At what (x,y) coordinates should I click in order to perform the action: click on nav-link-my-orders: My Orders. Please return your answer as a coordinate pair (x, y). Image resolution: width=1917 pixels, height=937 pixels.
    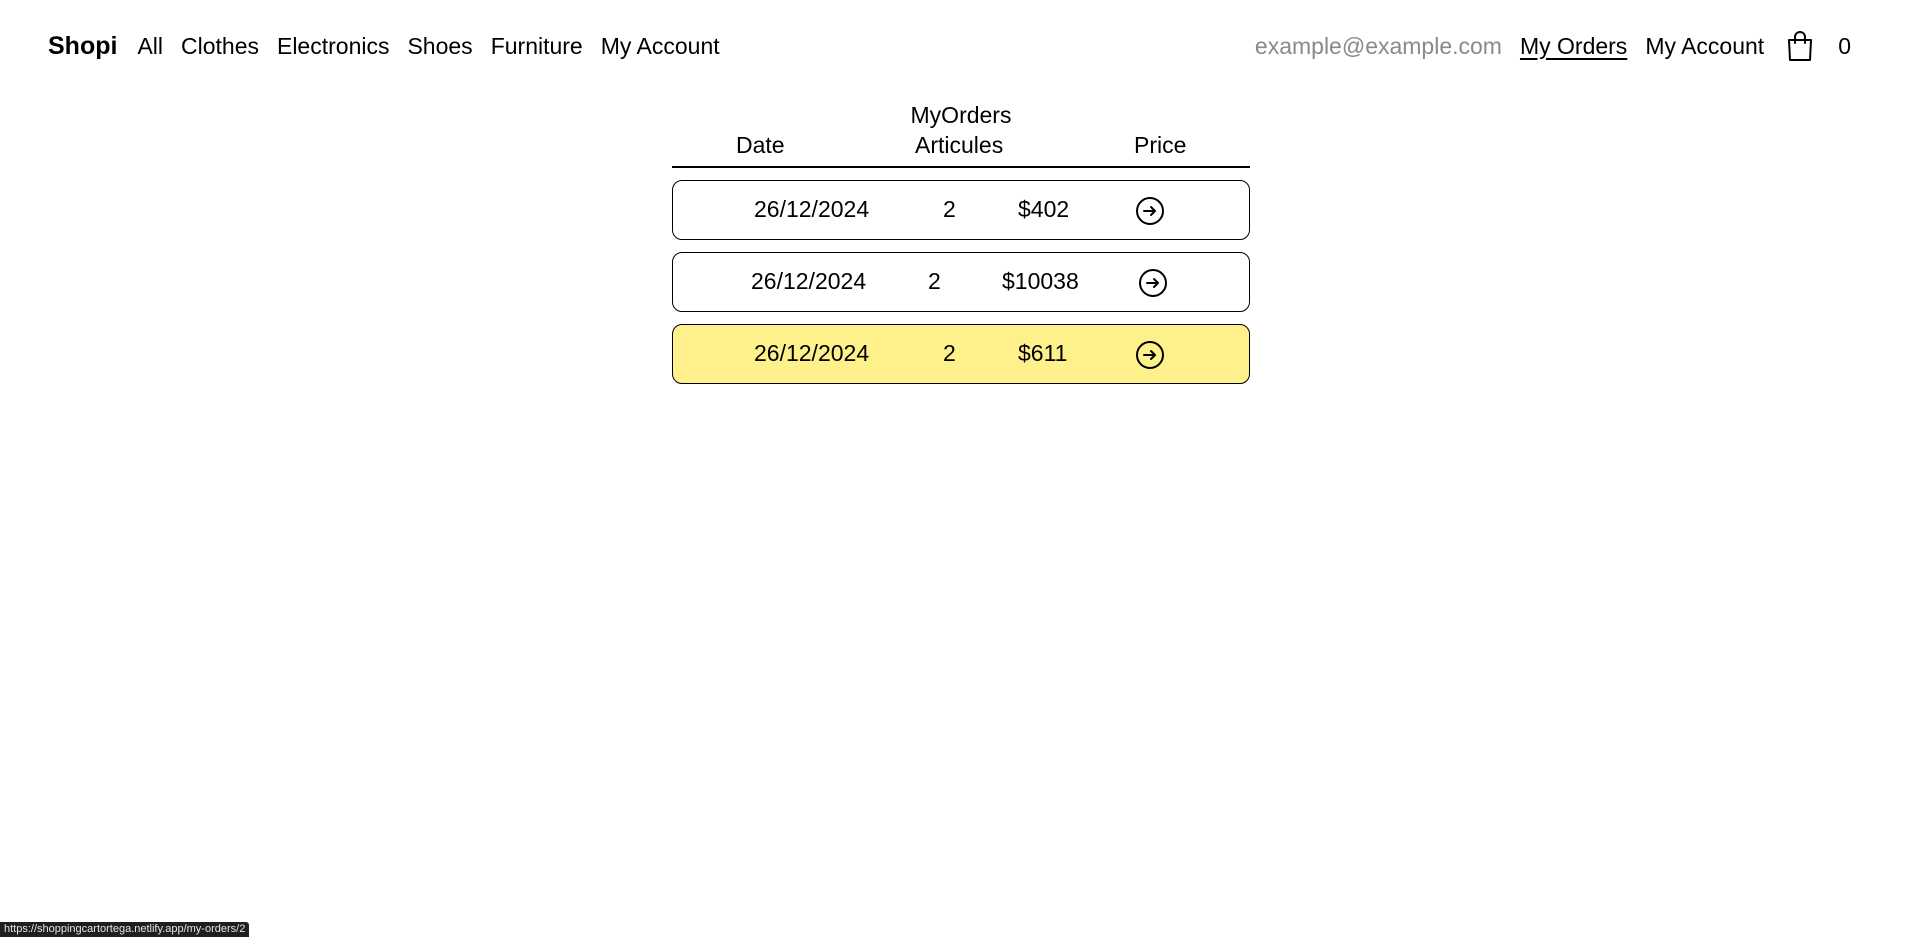
    Looking at the image, I should click on (1573, 46).